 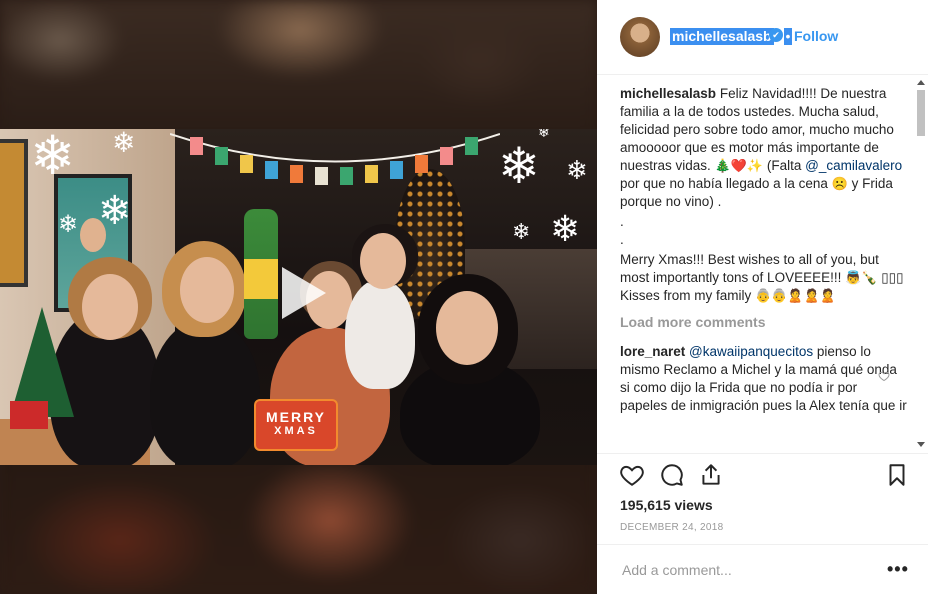 I want to click on garland-sticker, so click(x=335, y=159).